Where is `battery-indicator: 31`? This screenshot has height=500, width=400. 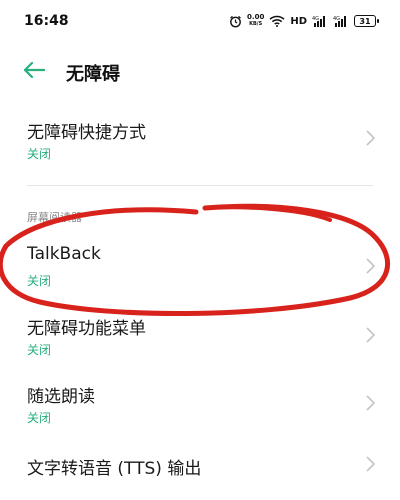 battery-indicator: 31 is located at coordinates (366, 21).